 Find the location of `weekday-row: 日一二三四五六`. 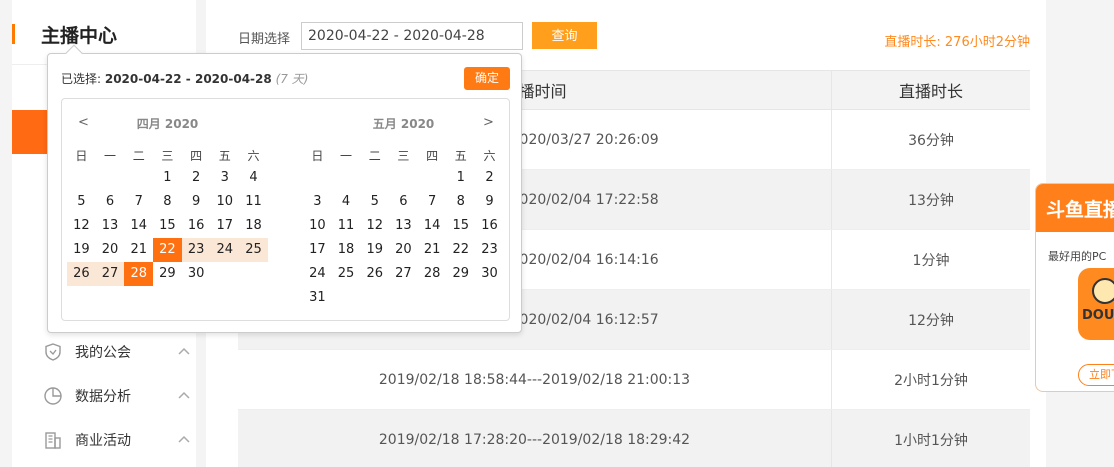

weekday-row: 日一二三四五六 is located at coordinates (403, 155).